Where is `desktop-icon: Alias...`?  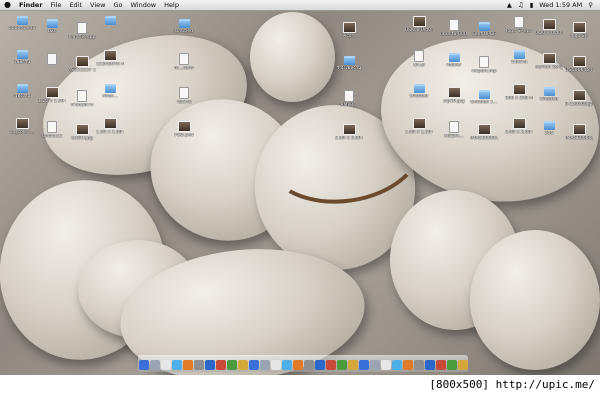 desktop-icon: Alias... is located at coordinates (110, 91).